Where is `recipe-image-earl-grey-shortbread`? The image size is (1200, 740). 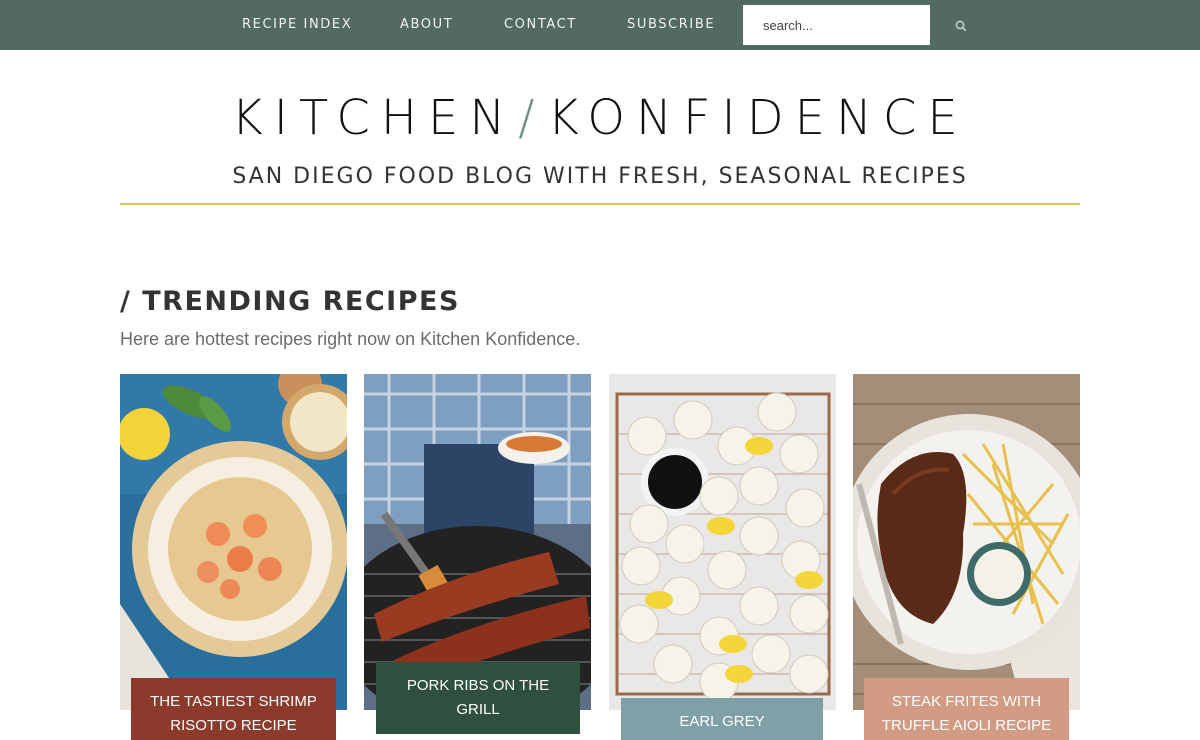
recipe-image-earl-grey-shortbread is located at coordinates (722, 542).